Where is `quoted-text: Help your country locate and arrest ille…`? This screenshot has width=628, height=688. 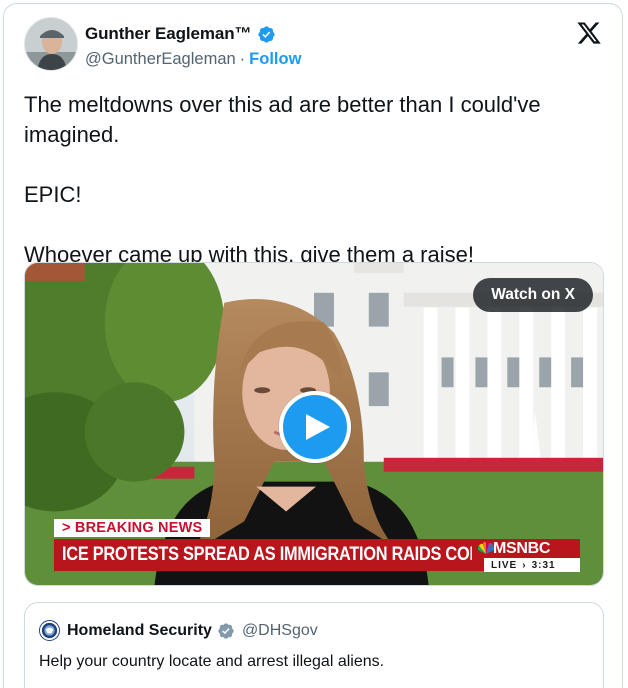
quoted-text: Help your country locate and arrest ille… is located at coordinates (212, 661).